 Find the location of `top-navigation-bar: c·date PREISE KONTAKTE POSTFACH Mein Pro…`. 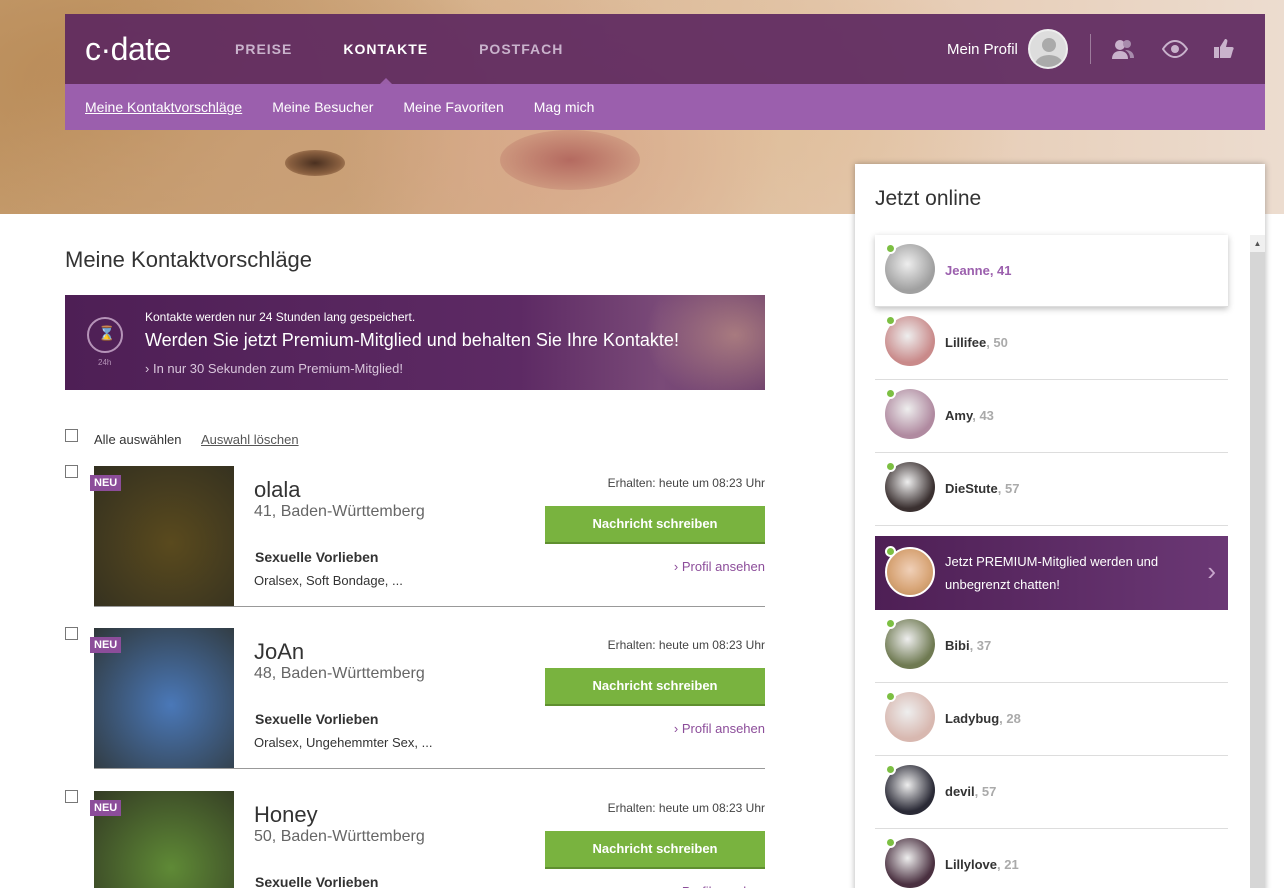

top-navigation-bar: c·date PREISE KONTAKTE POSTFACH Mein Pro… is located at coordinates (665, 49).